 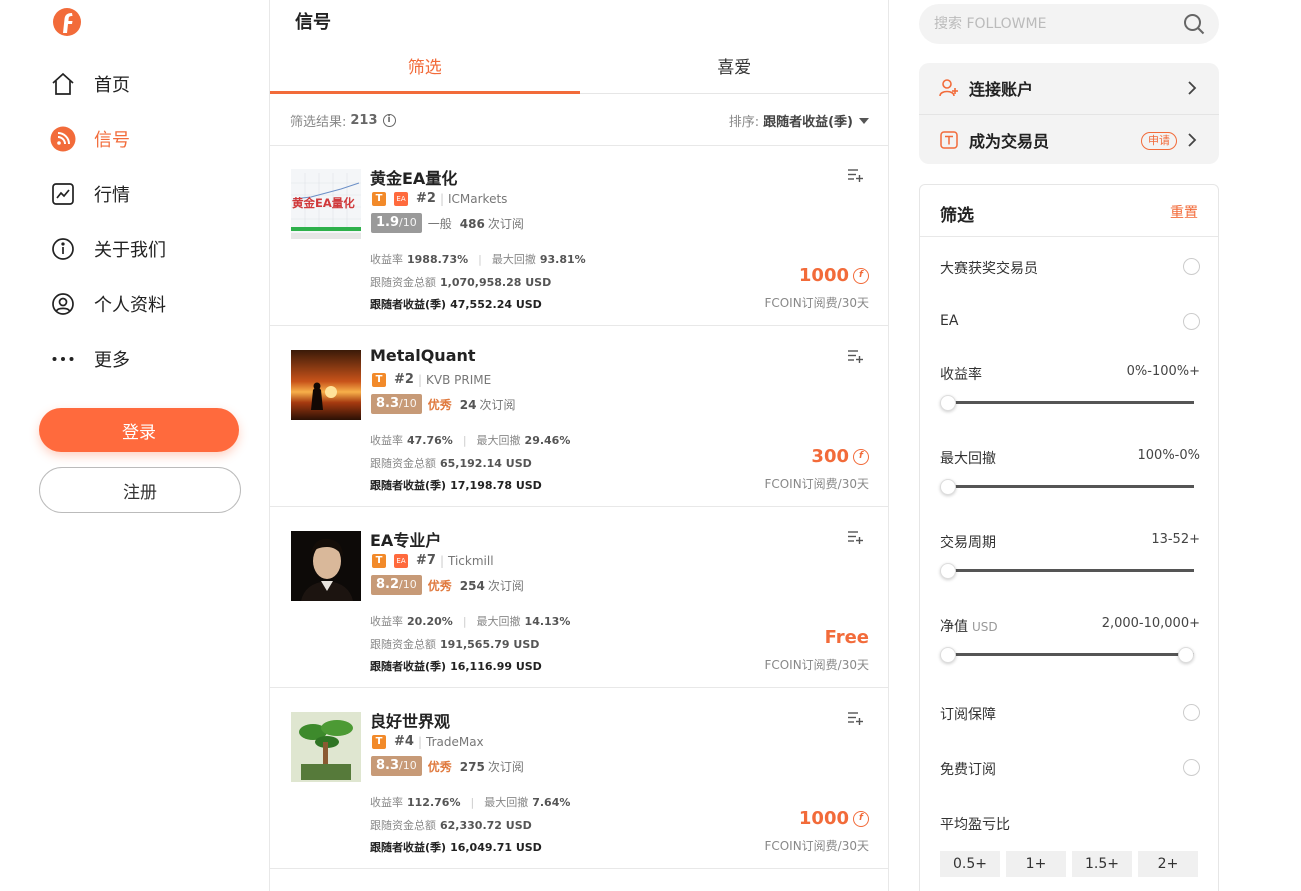 What do you see at coordinates (1150, 623) in the screenshot?
I see `filter-range: 2,000-10,000+` at bounding box center [1150, 623].